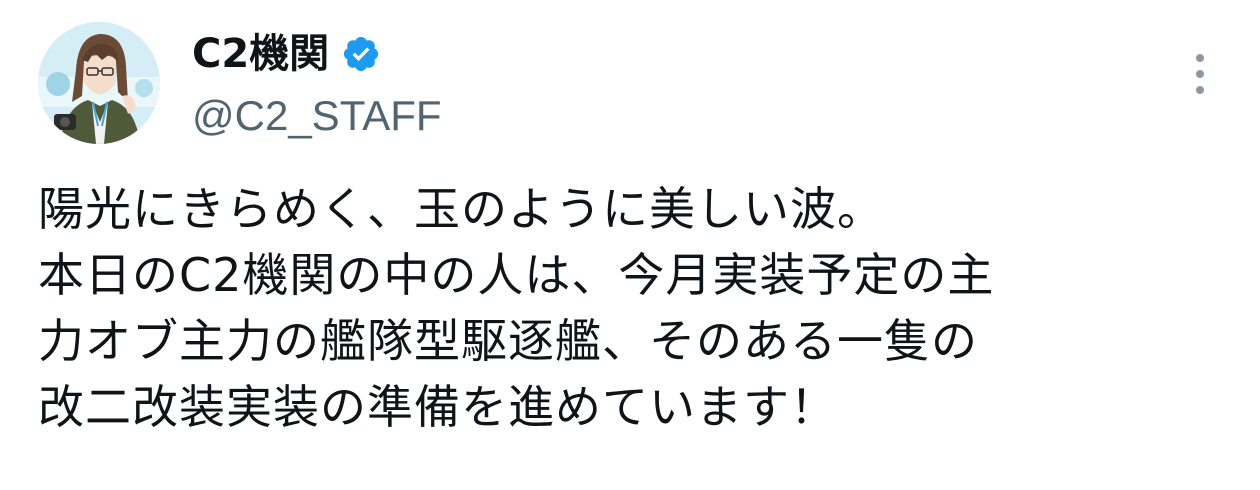 The width and height of the screenshot is (1260, 490). I want to click on tweet-text-line: 陽光にきらめく、玉のように美しい波。, so click(461, 209).